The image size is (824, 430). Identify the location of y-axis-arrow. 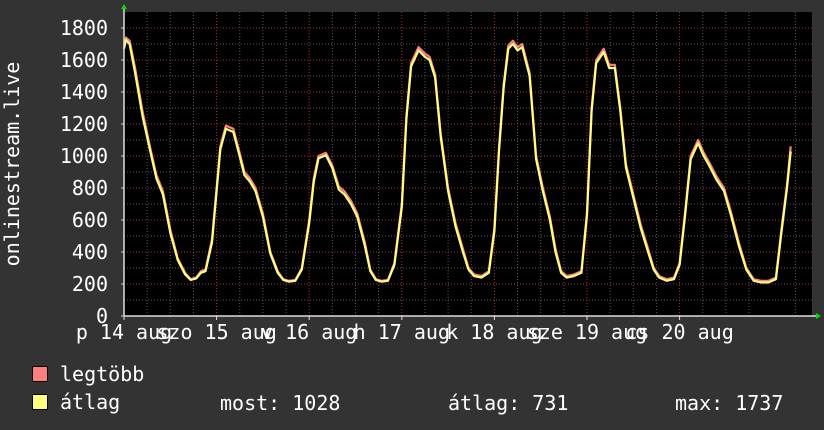
(124, 6).